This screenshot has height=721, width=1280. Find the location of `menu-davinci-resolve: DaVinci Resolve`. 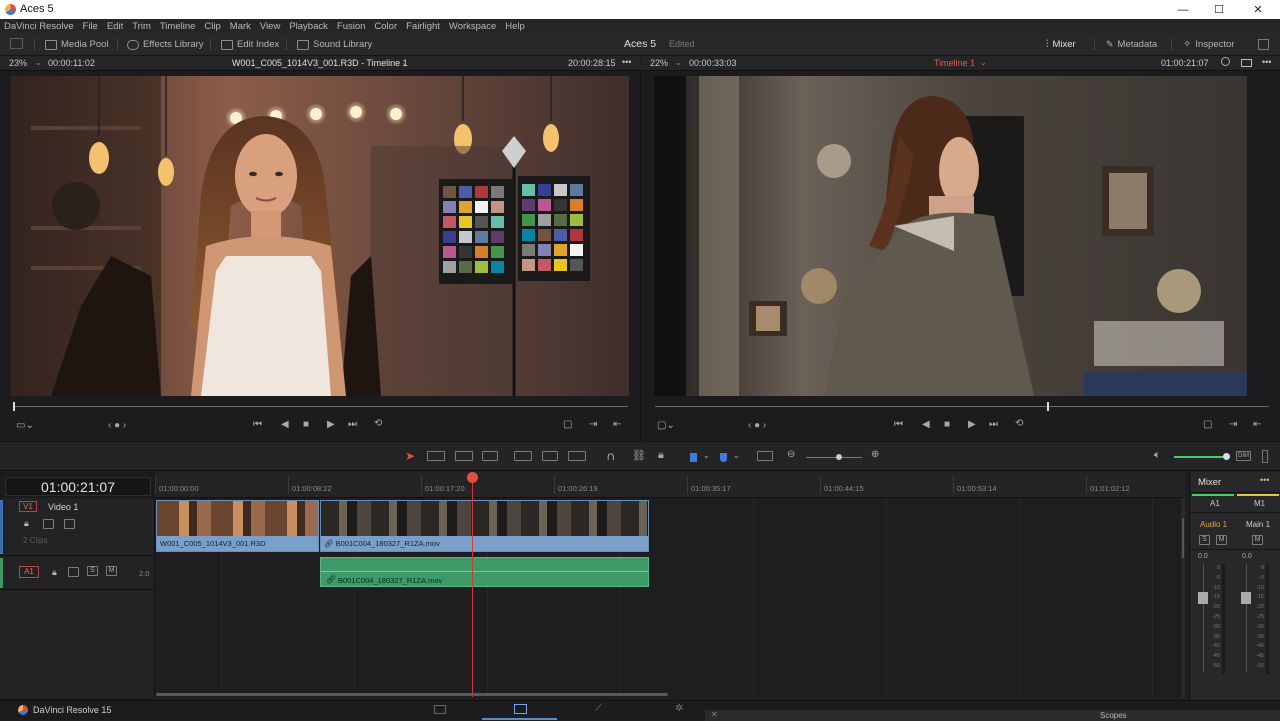

menu-davinci-resolve: DaVinci Resolve is located at coordinates (39, 26).